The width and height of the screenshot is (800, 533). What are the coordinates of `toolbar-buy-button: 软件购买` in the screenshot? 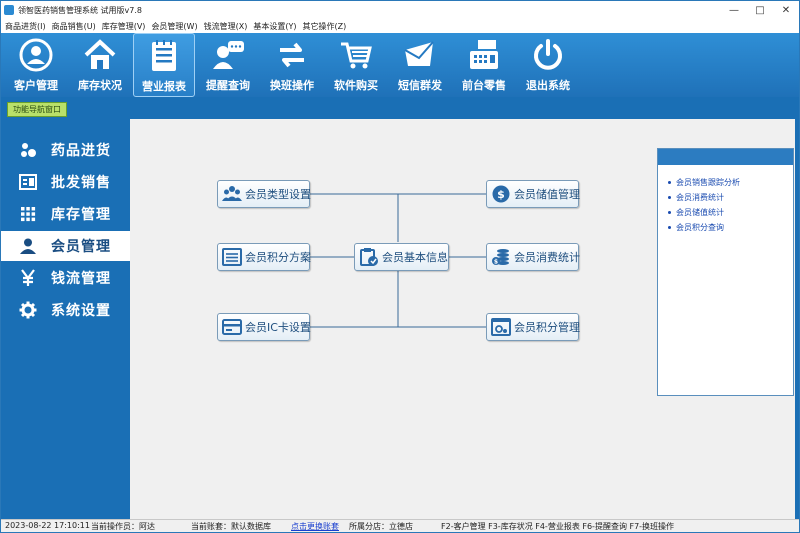 It's located at (356, 65).